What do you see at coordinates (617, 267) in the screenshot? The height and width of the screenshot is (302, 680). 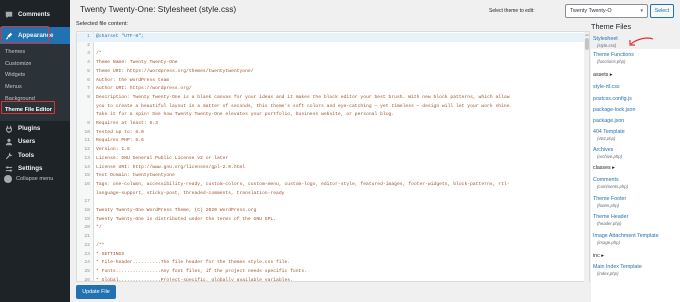 I see `file-name: Main Index Template` at bounding box center [617, 267].